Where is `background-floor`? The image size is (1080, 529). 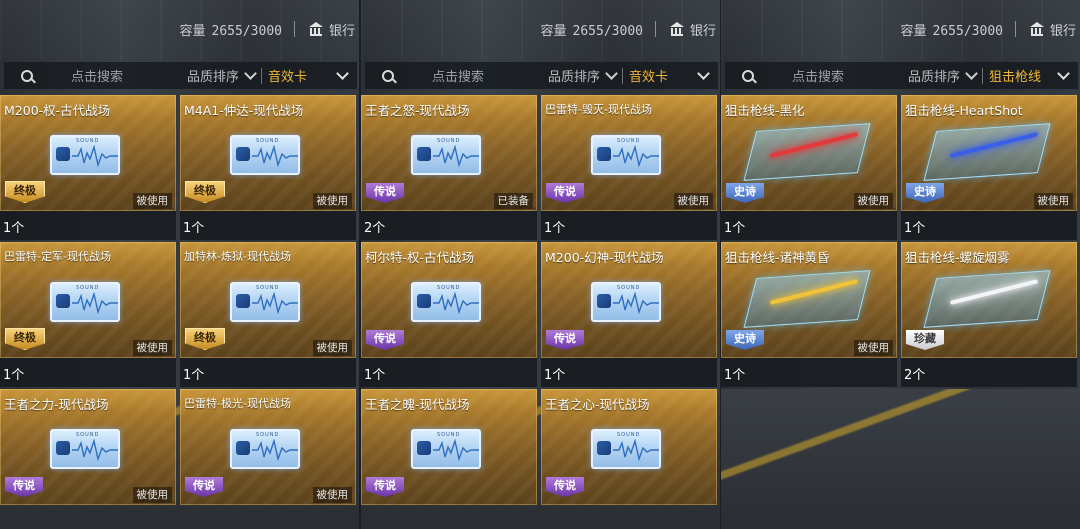
background-floor is located at coordinates (900, 459).